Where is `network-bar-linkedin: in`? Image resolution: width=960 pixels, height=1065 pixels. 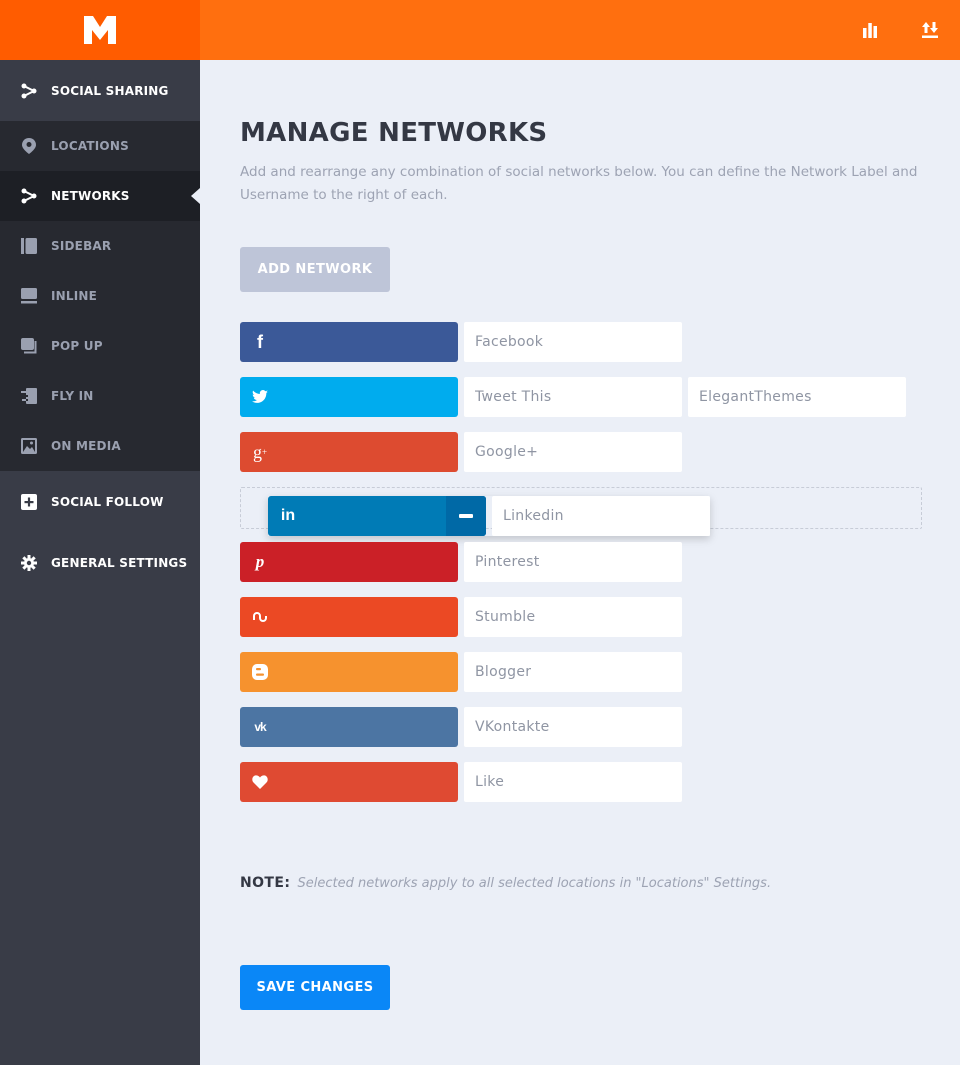
network-bar-linkedin: in is located at coordinates (377, 516).